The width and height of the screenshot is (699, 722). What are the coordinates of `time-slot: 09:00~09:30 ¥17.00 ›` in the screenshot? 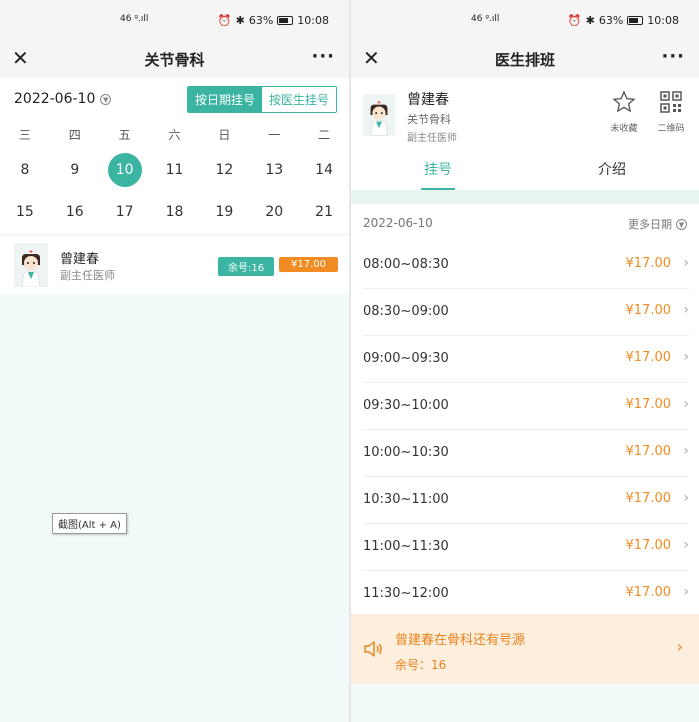 It's located at (526, 359).